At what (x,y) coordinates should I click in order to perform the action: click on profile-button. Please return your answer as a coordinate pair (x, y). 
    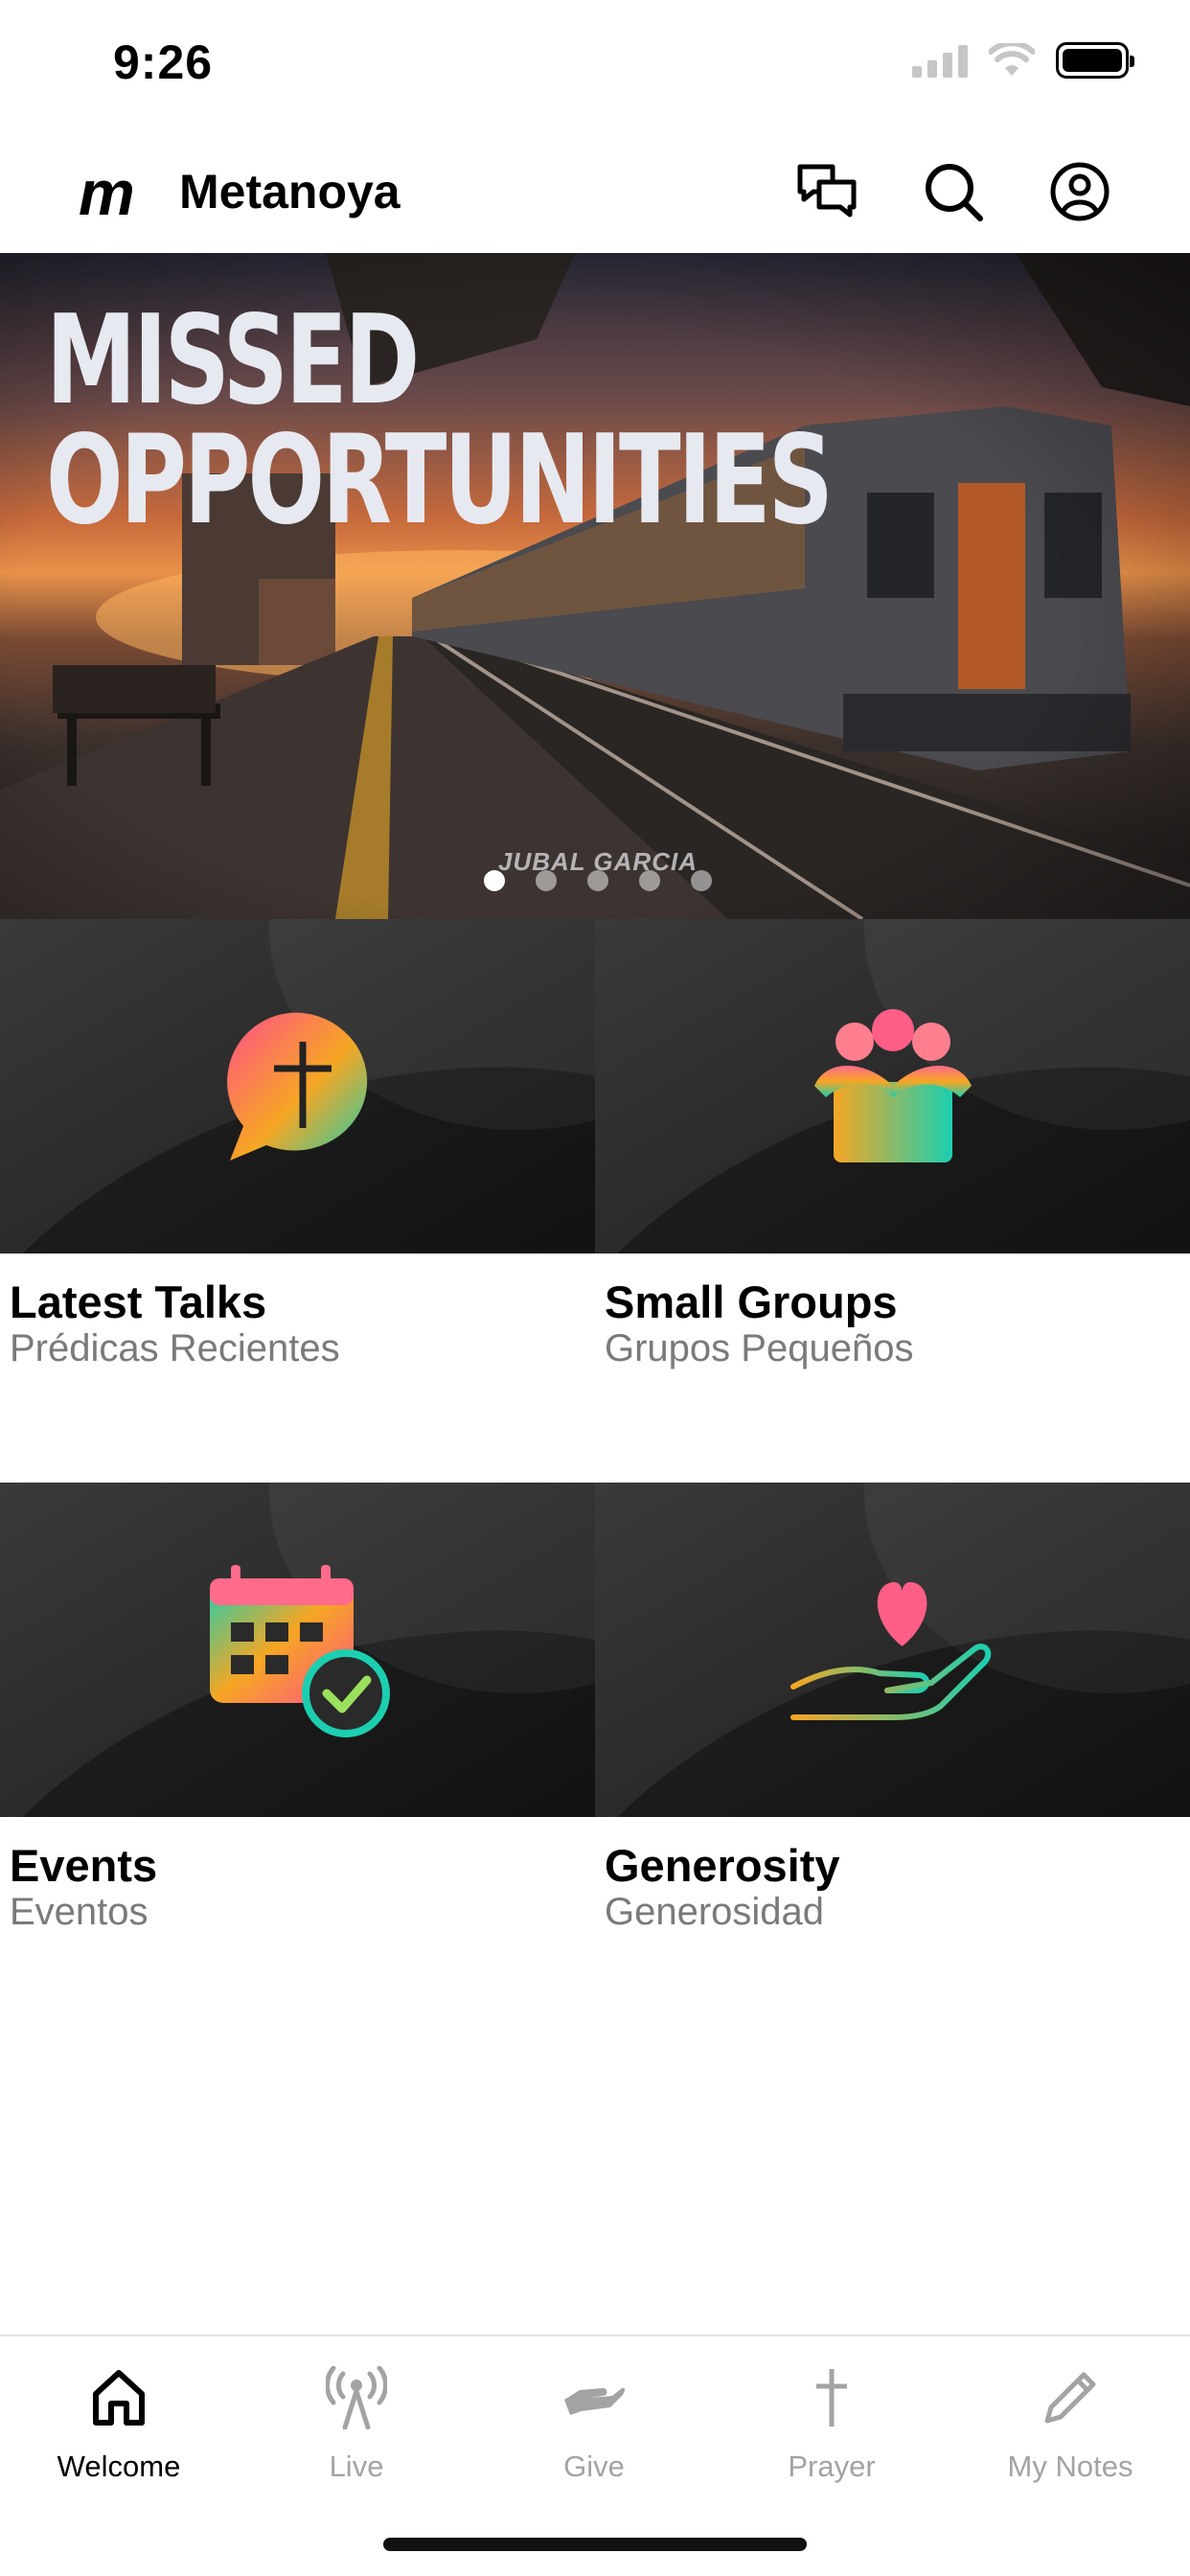
    Looking at the image, I should click on (1079, 191).